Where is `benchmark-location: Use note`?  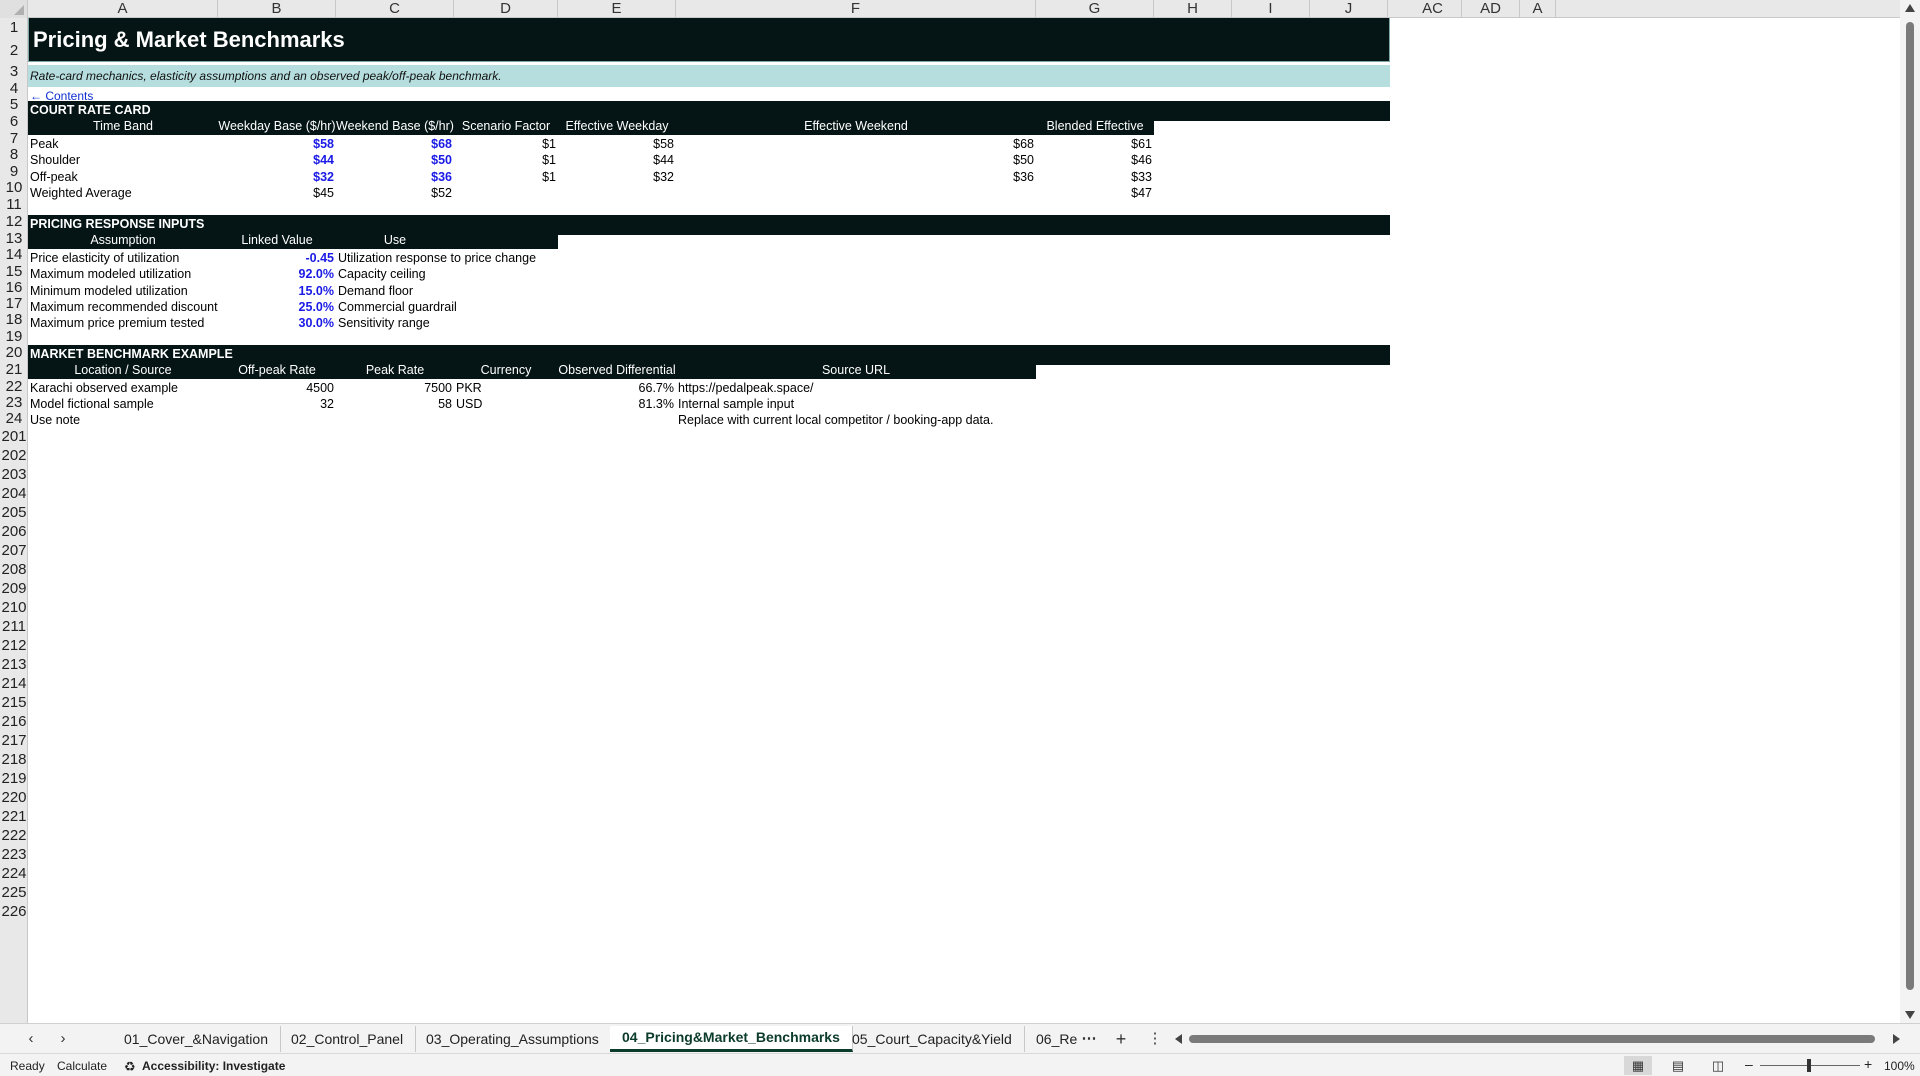 benchmark-location: Use note is located at coordinates (55, 420).